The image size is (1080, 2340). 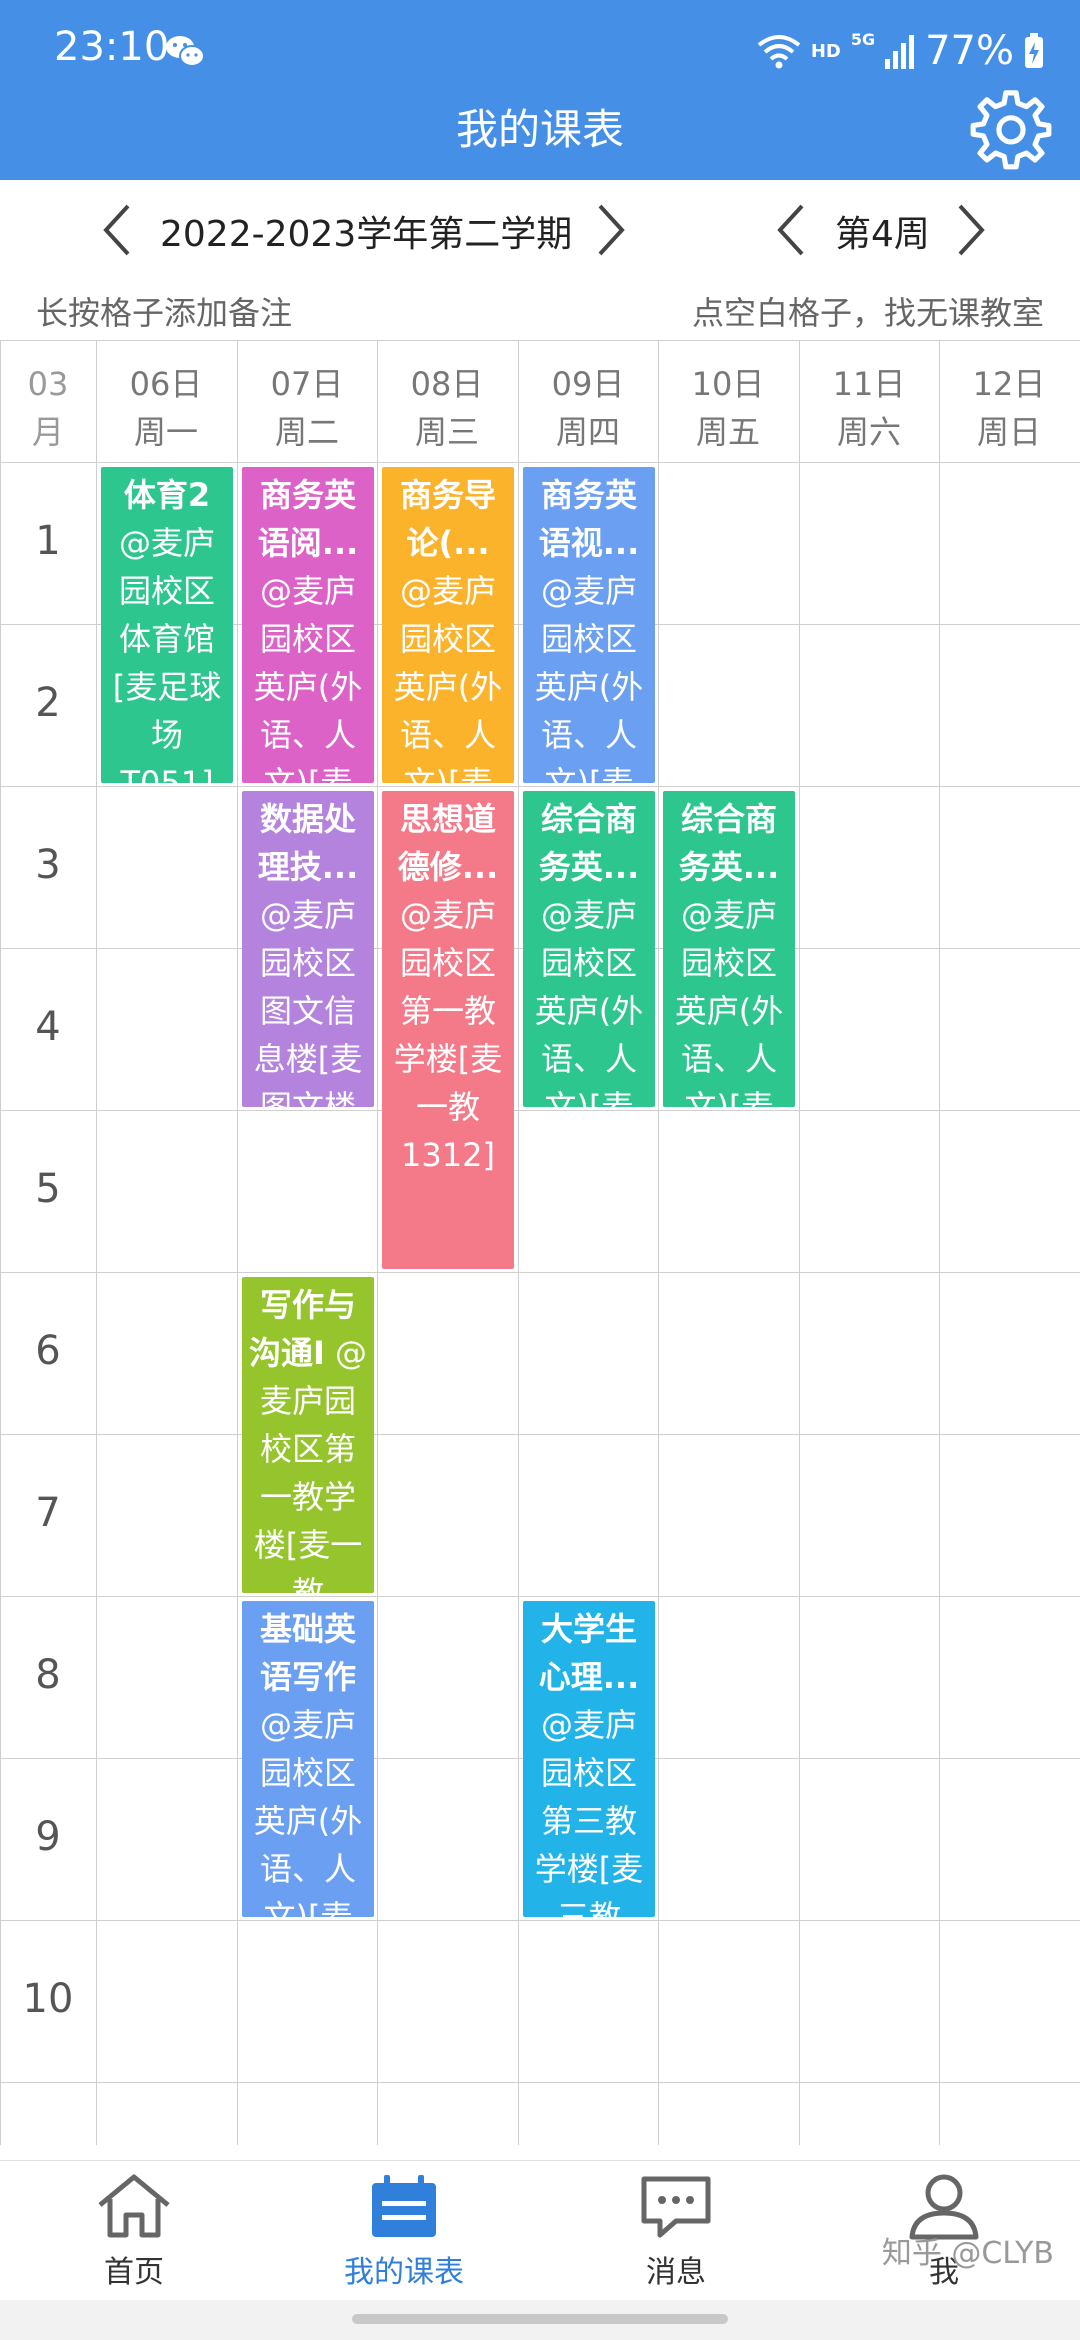 I want to click on hint-find-classroom: 点空白格子，找无课教室, so click(x=867, y=313).